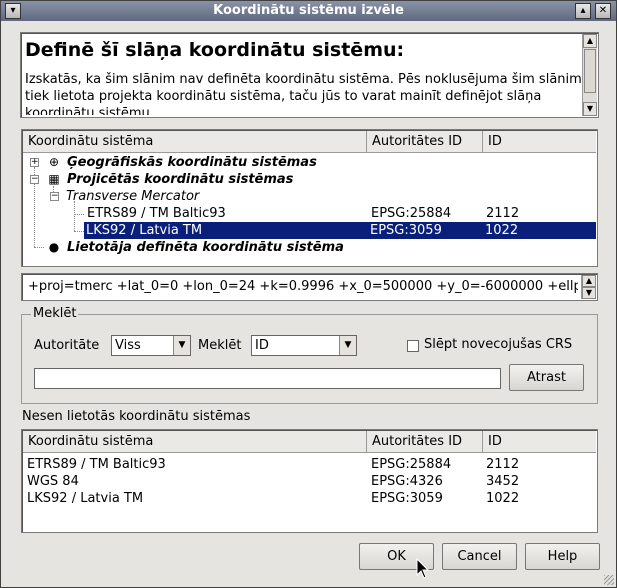 This screenshot has height=588, width=617. What do you see at coordinates (53, 481) in the screenshot?
I see `row-name: WGS 84` at bounding box center [53, 481].